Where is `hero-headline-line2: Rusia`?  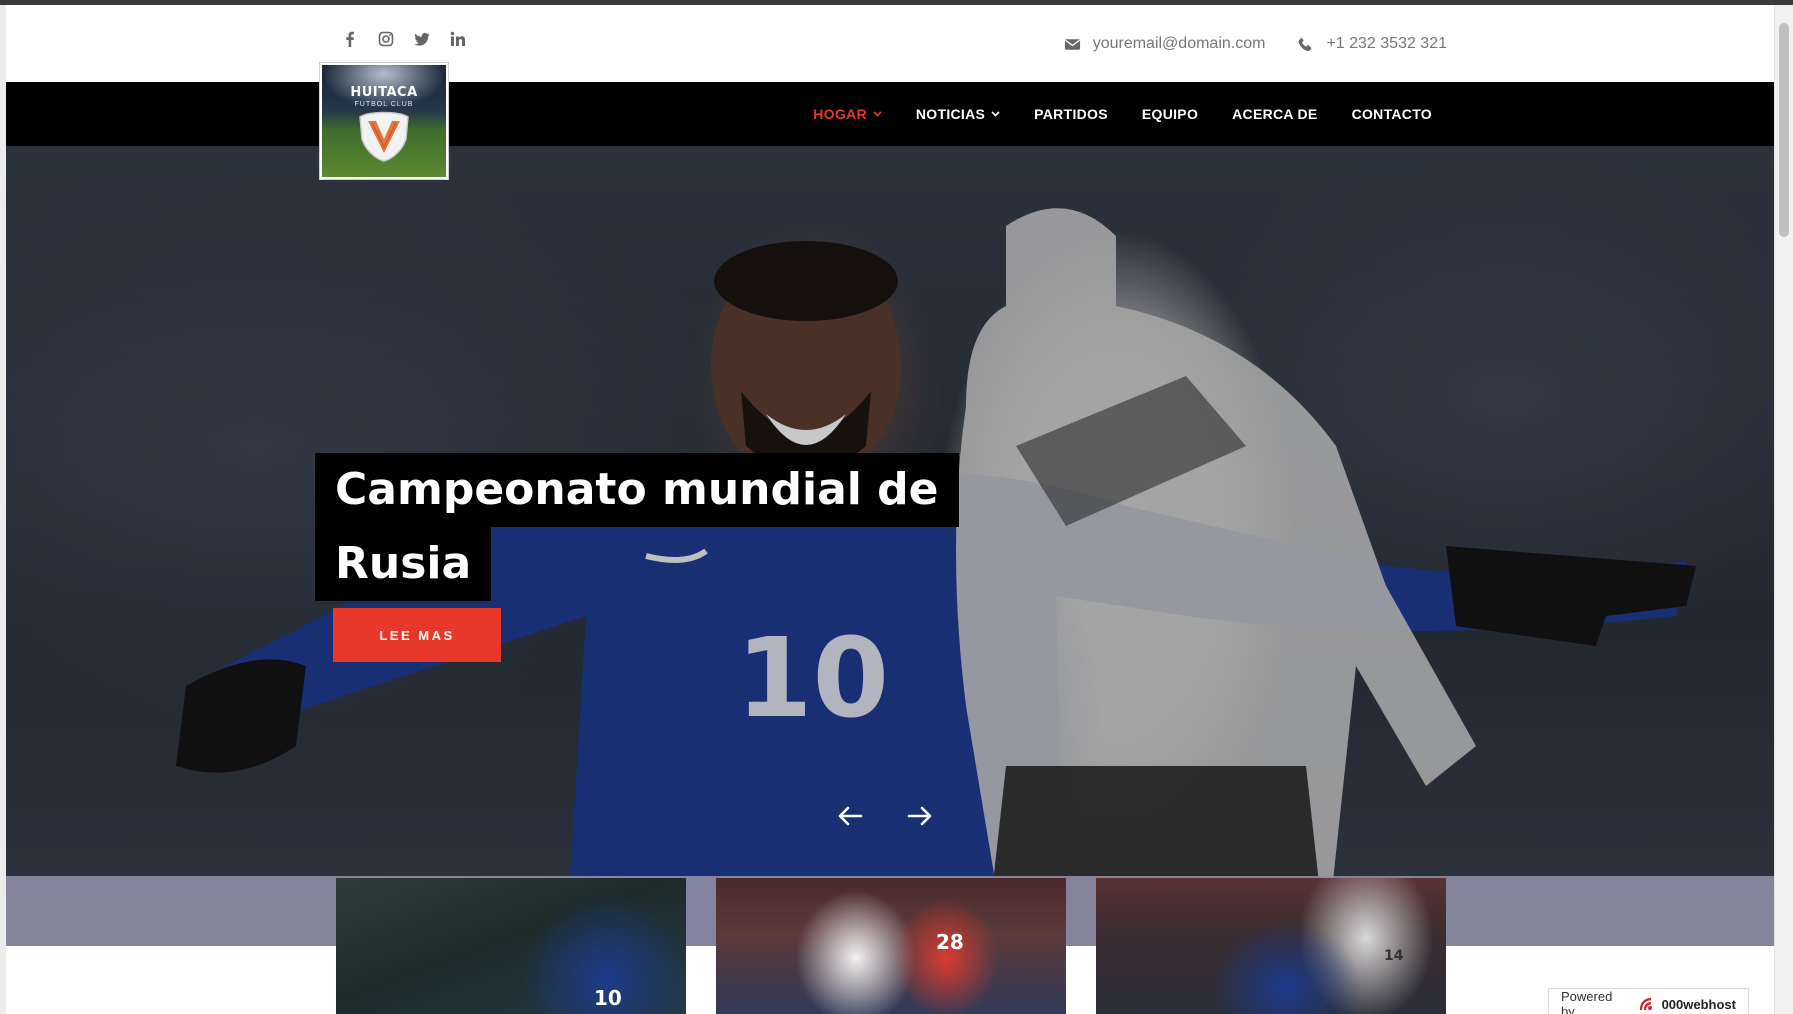
hero-headline-line2: Rusia is located at coordinates (403, 564).